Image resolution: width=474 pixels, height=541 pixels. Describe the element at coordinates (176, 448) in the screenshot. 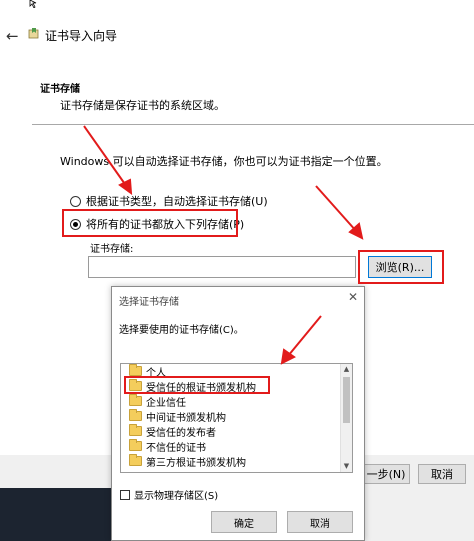

I see `list-item-label: 不信任的证书` at that location.